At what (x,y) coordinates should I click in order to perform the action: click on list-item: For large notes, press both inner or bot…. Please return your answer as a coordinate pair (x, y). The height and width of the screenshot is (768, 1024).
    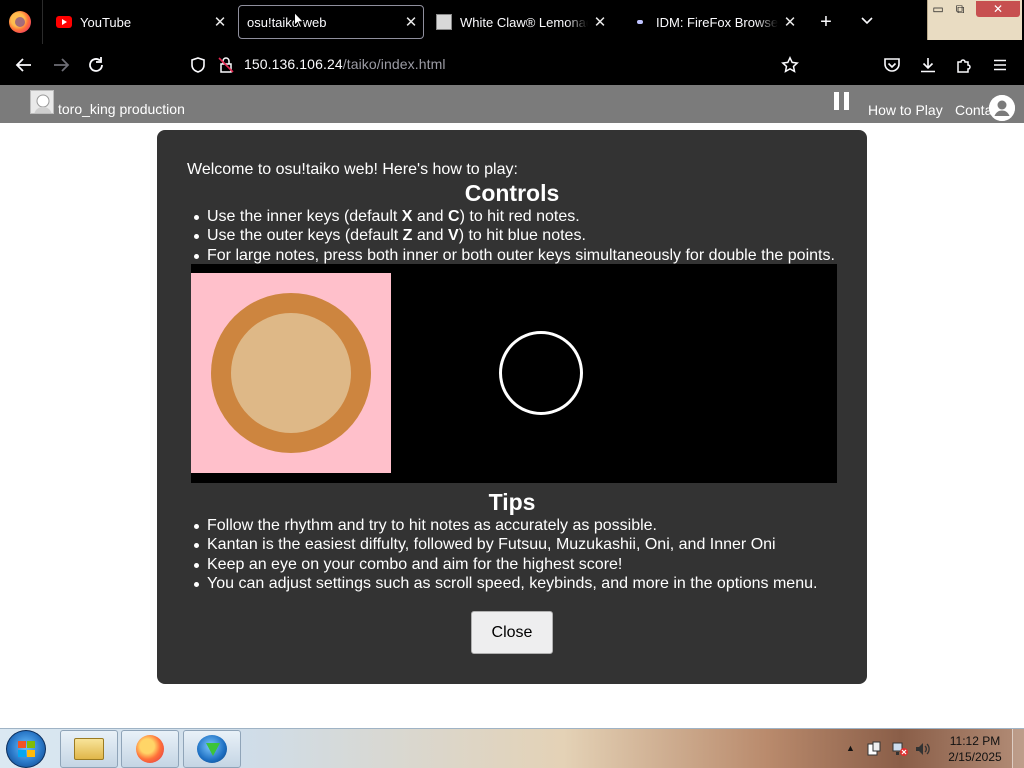
    Looking at the image, I should click on (514, 255).